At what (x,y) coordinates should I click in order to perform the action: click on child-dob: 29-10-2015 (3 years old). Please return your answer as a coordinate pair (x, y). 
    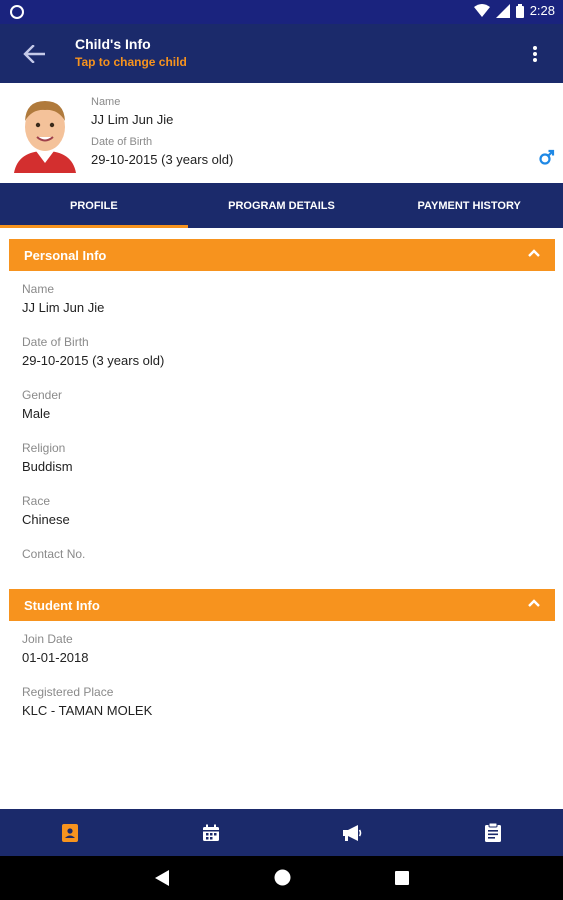
    Looking at the image, I should click on (162, 159).